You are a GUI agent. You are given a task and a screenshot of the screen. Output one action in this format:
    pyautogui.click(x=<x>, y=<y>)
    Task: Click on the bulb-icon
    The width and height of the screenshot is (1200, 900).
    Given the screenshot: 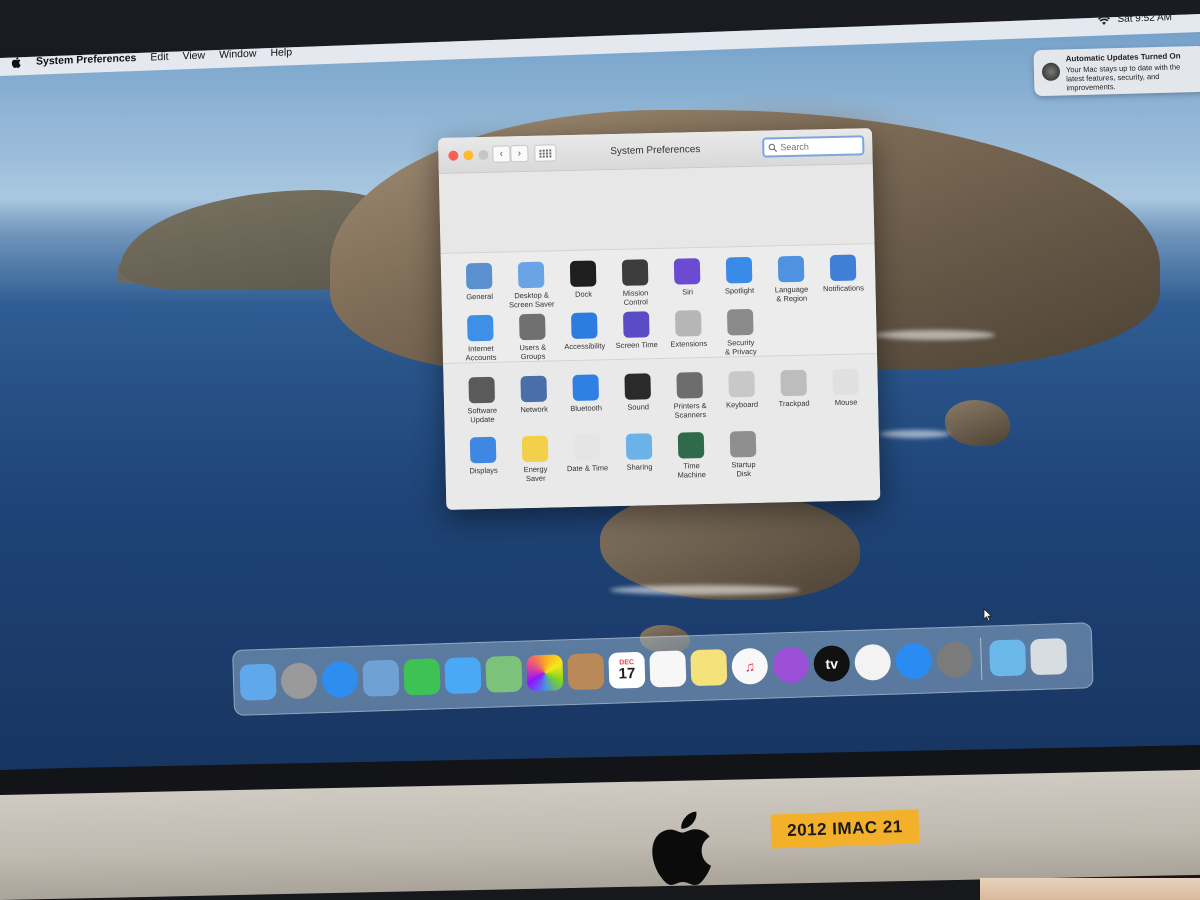 What is the action you would take?
    pyautogui.click(x=535, y=449)
    